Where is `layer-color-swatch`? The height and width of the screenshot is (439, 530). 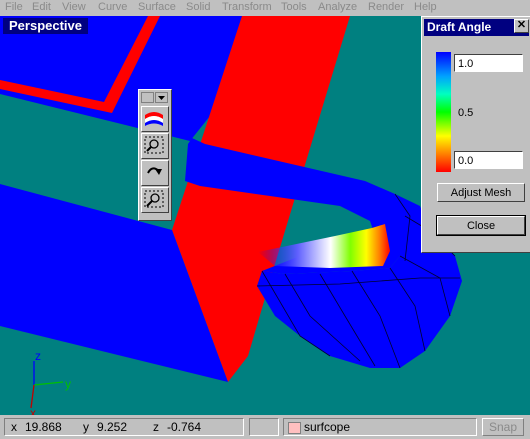 layer-color-swatch is located at coordinates (294, 428).